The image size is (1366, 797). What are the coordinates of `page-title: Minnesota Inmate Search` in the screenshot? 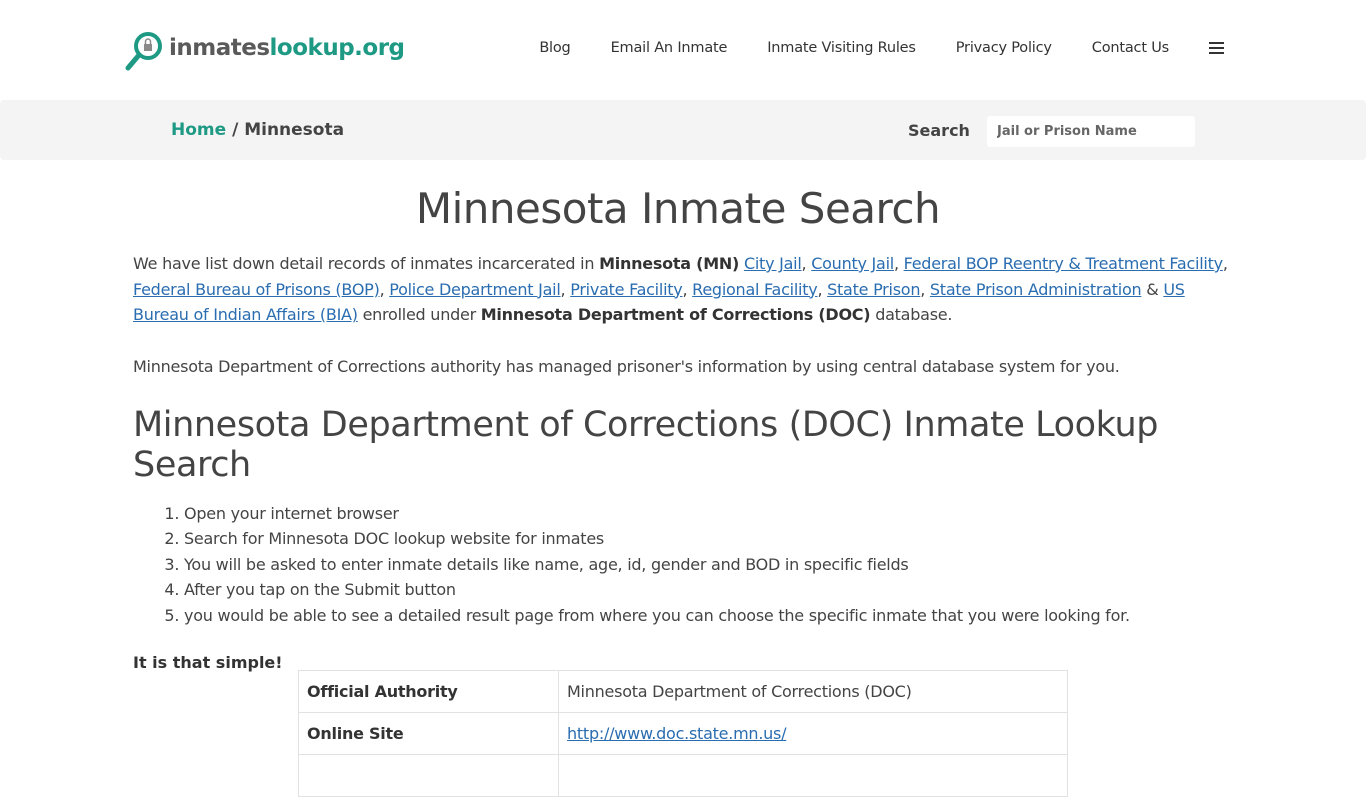 It's located at (678, 208).